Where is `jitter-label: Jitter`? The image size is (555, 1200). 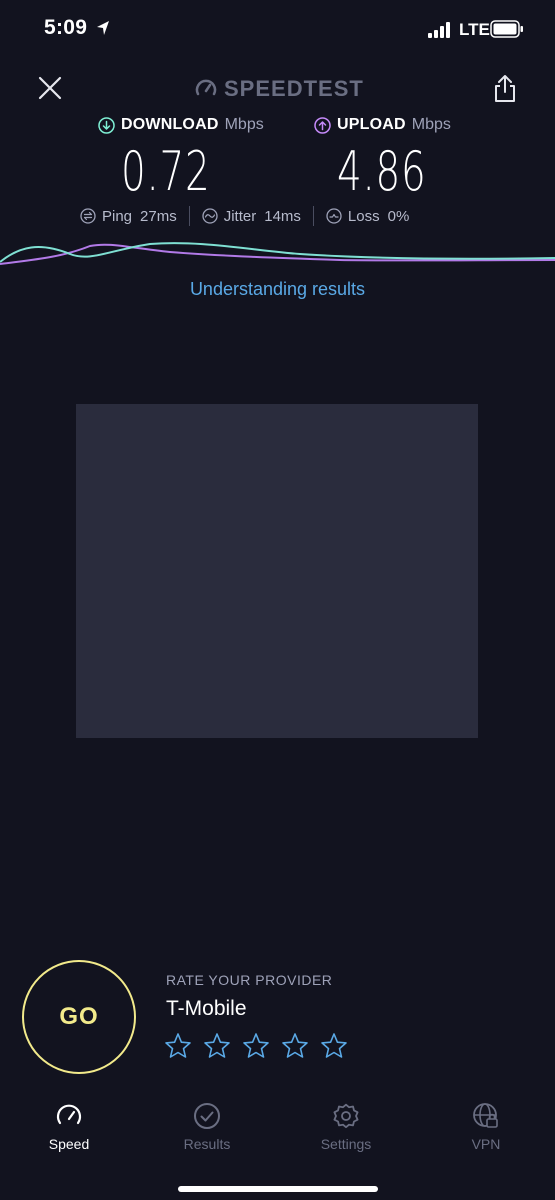
jitter-label: Jitter is located at coordinates (240, 216).